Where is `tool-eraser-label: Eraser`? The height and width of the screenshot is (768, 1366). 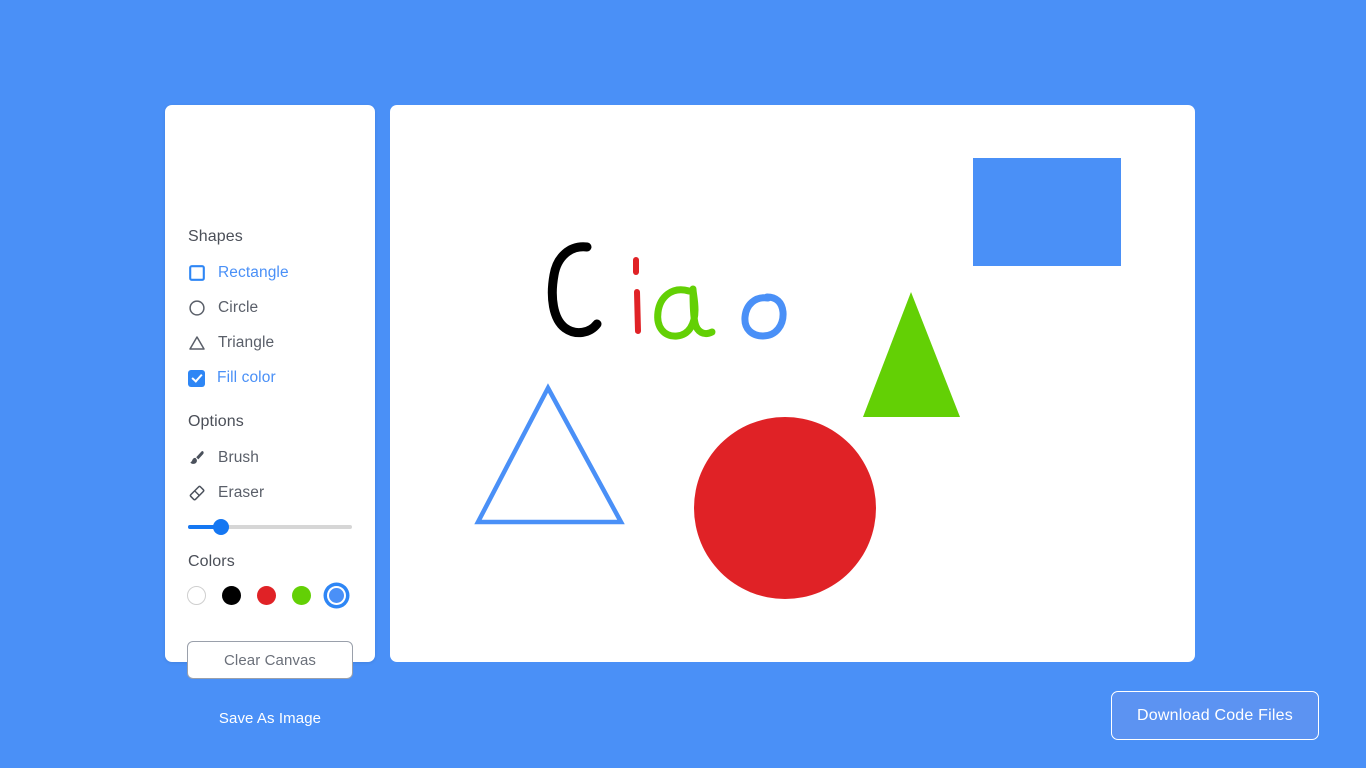 tool-eraser-label: Eraser is located at coordinates (241, 493).